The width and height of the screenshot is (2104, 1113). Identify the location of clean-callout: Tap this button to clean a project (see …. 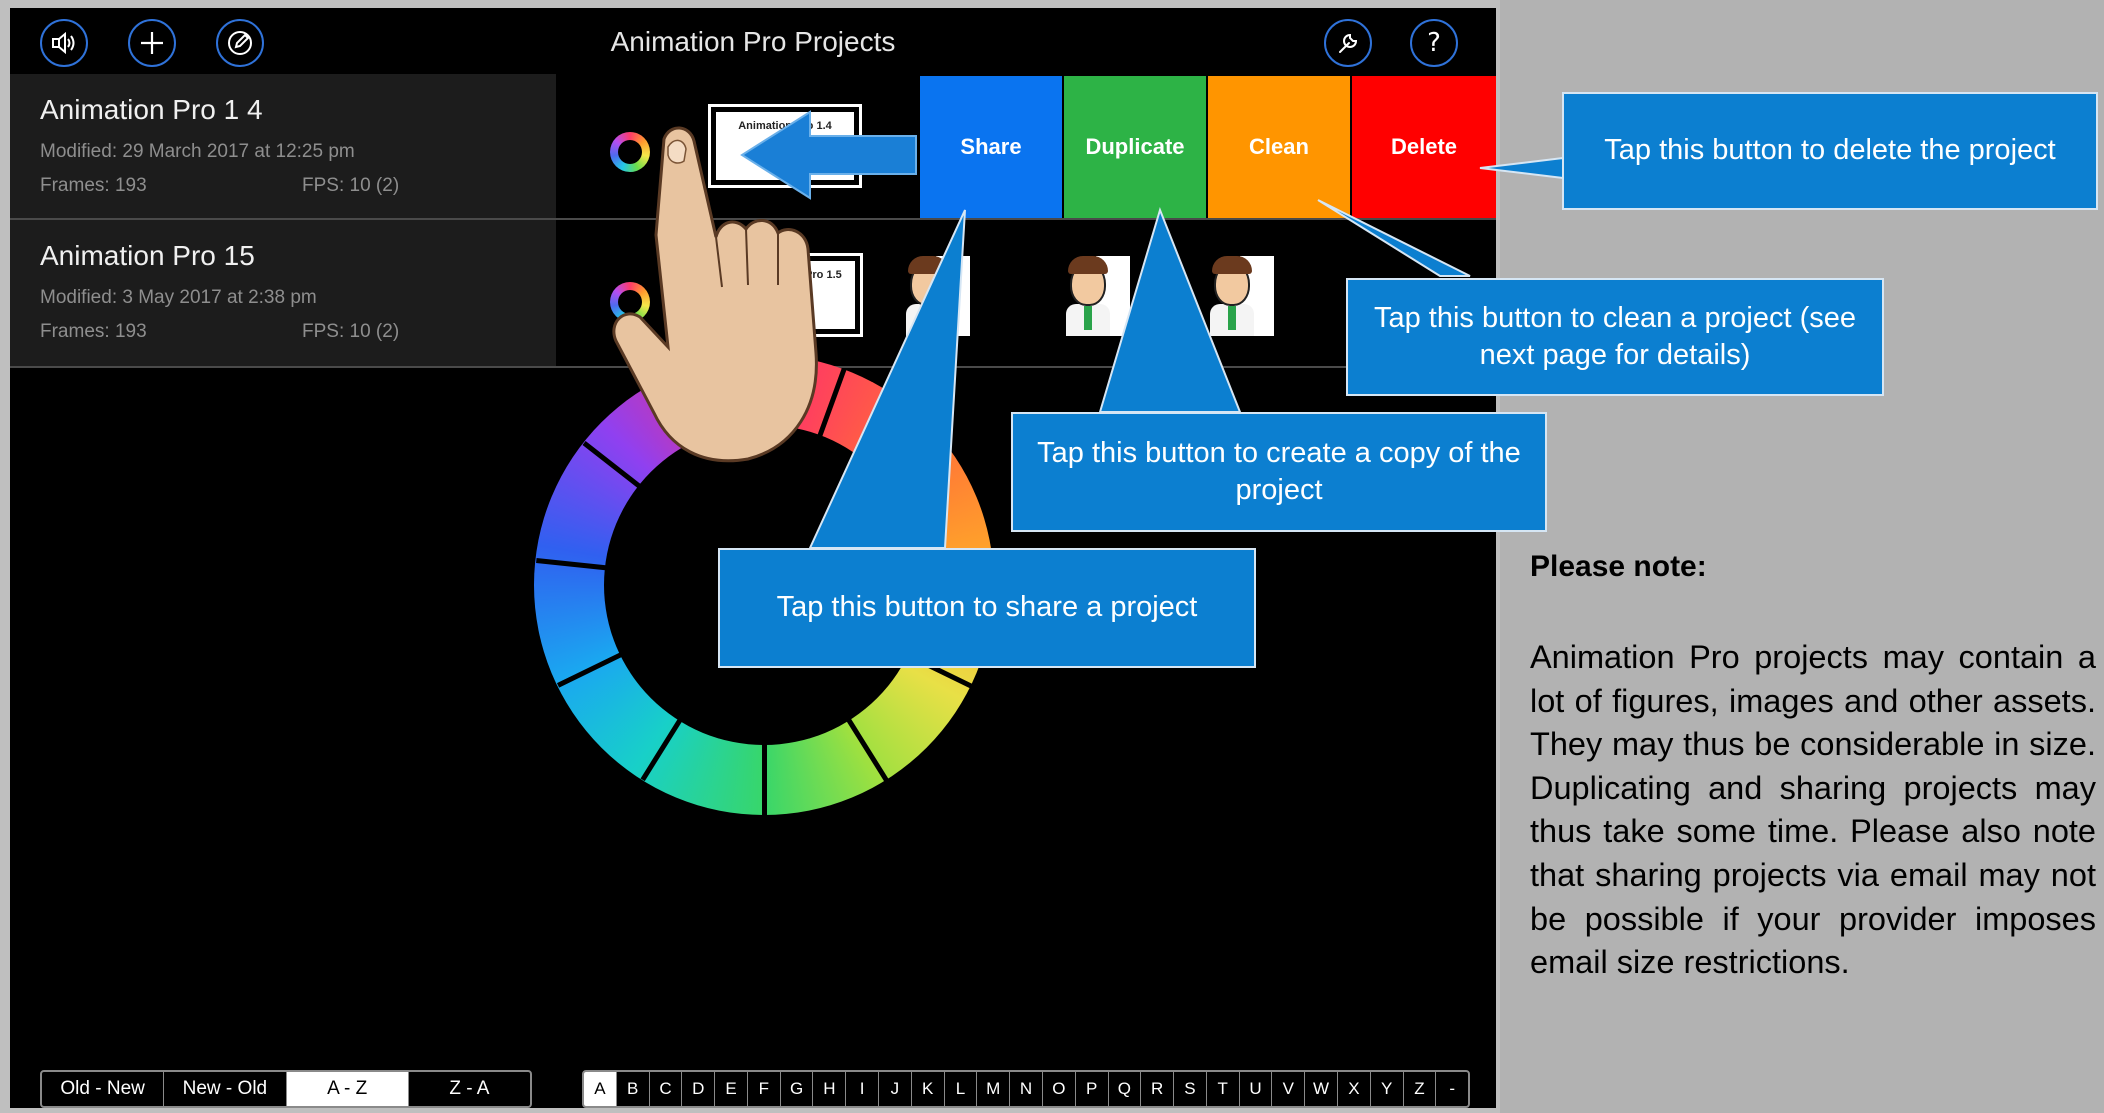
(1615, 337).